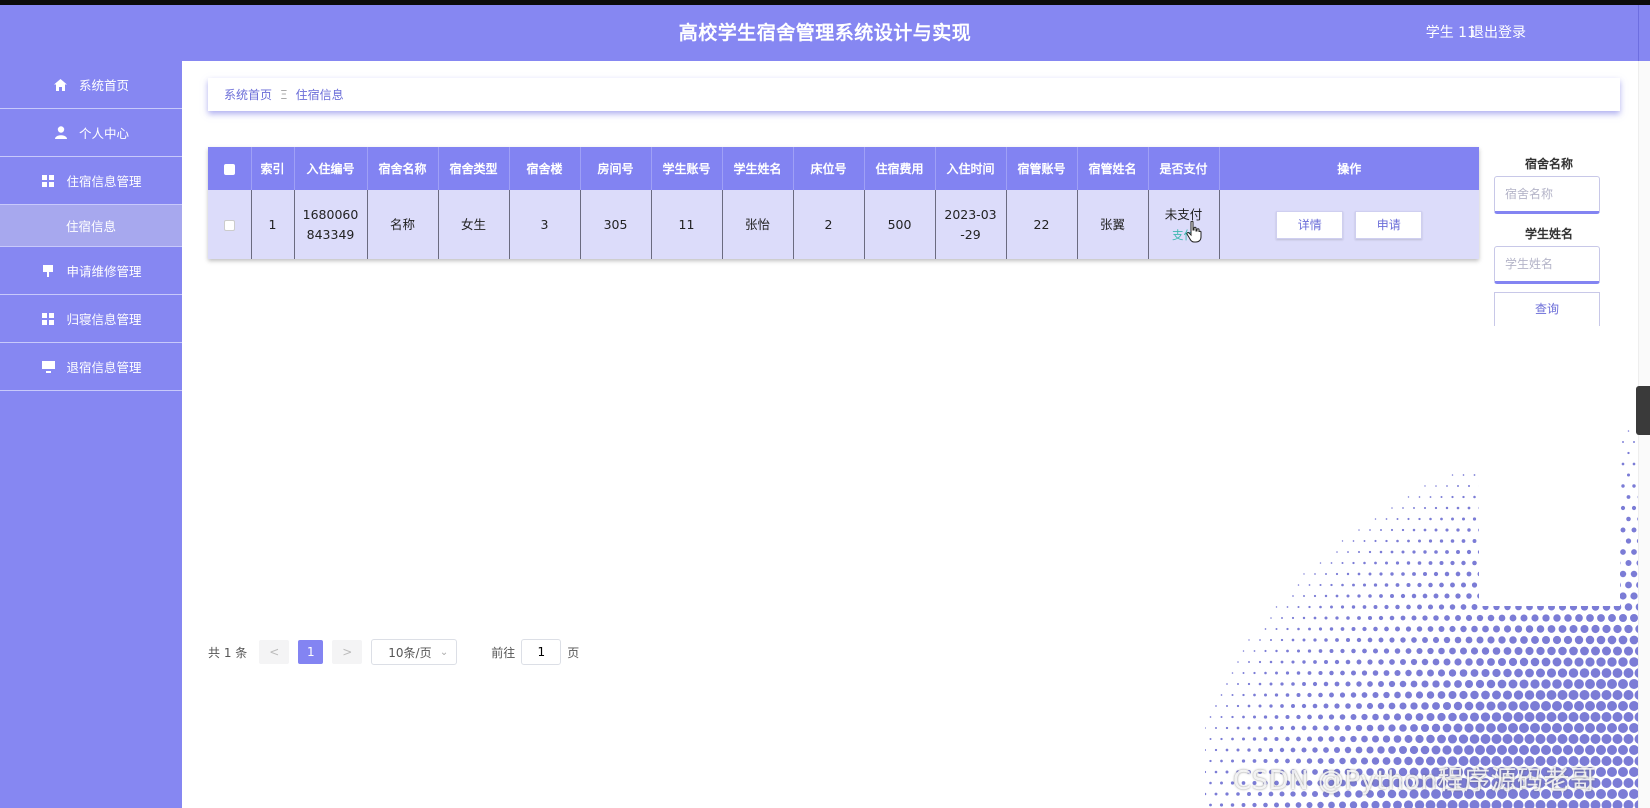  What do you see at coordinates (273, 224) in the screenshot?
I see `cell-index: 1` at bounding box center [273, 224].